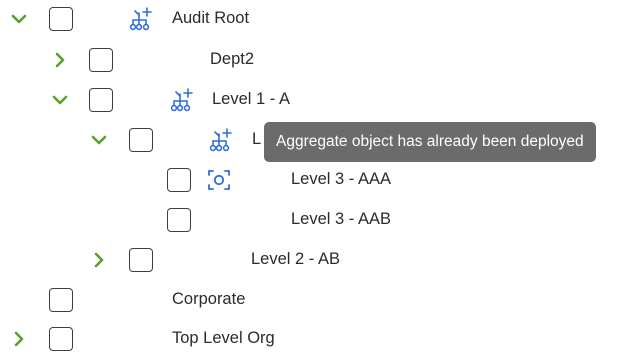 The height and width of the screenshot is (359, 633). I want to click on tree-row-level-2-ab: Level 2 - AB, so click(316, 260).